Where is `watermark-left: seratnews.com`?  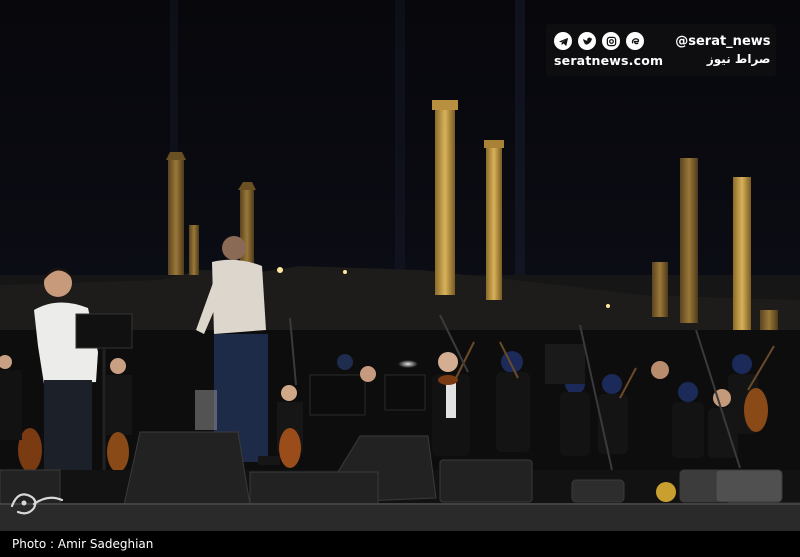
watermark-left: seratnews.com is located at coordinates (608, 50).